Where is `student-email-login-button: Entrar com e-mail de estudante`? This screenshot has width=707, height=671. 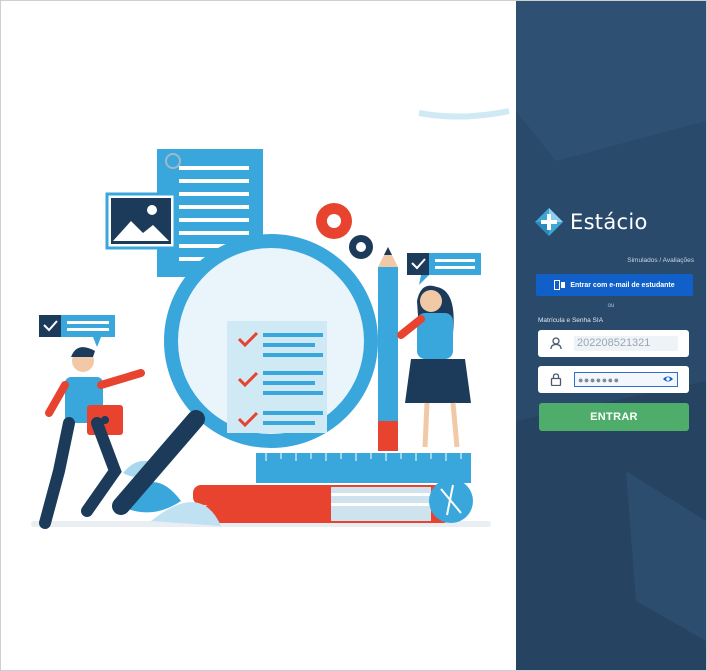 student-email-login-button: Entrar com e-mail de estudante is located at coordinates (614, 285).